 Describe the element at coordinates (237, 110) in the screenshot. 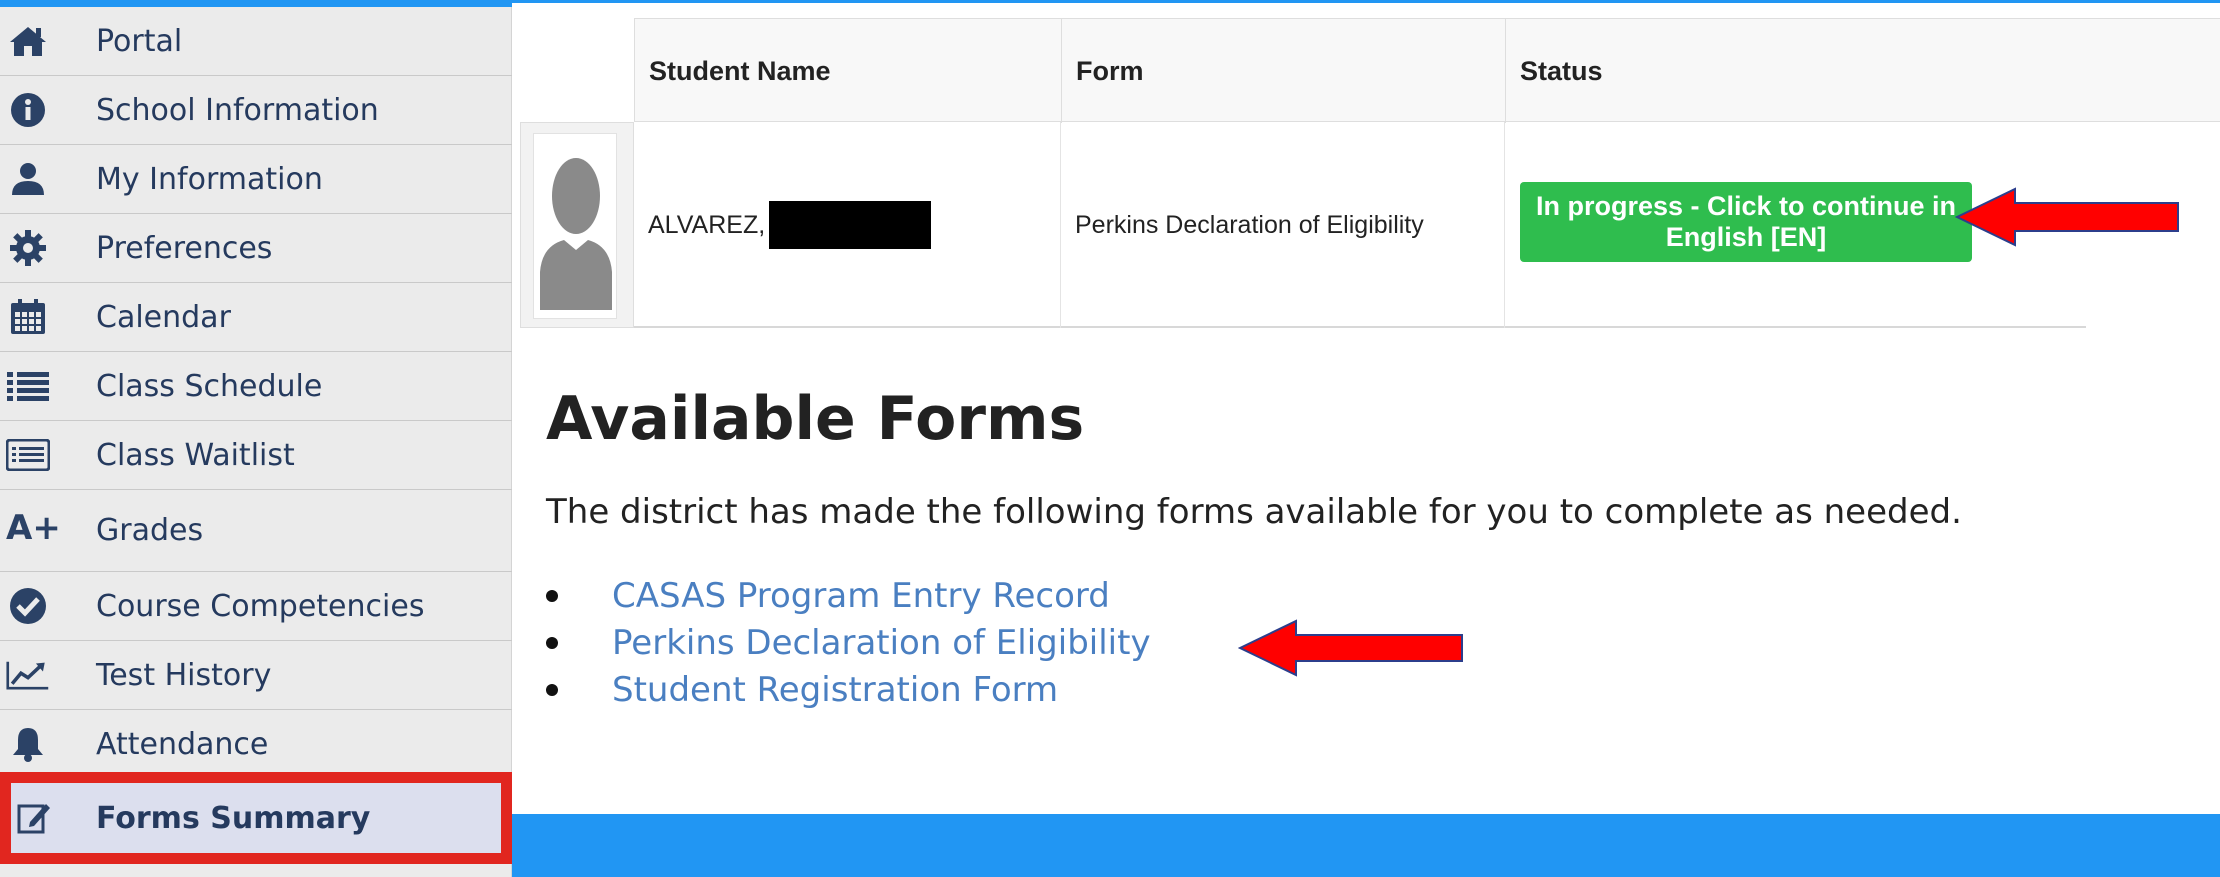

I see `sidebar-item-label: School Information` at that location.